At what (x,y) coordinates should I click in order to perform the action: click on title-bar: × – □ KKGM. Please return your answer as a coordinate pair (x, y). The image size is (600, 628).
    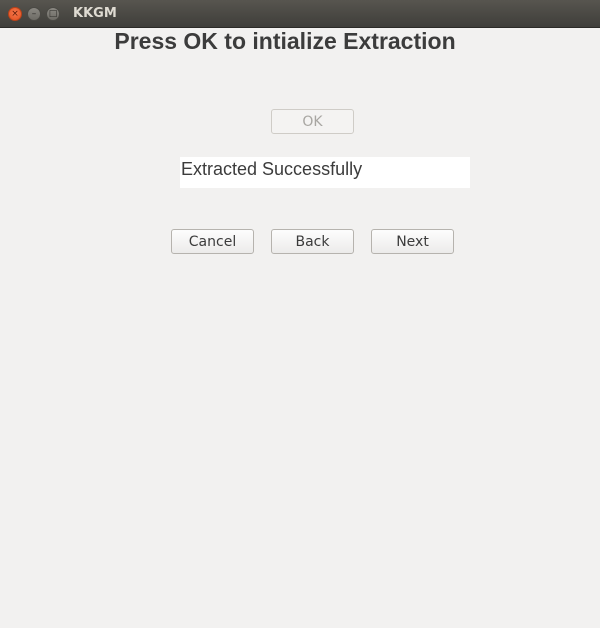
    Looking at the image, I should click on (300, 14).